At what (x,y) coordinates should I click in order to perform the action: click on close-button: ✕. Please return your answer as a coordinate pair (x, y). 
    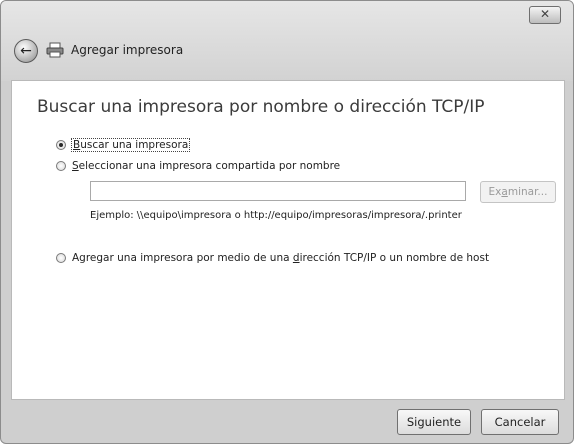
    Looking at the image, I should click on (545, 15).